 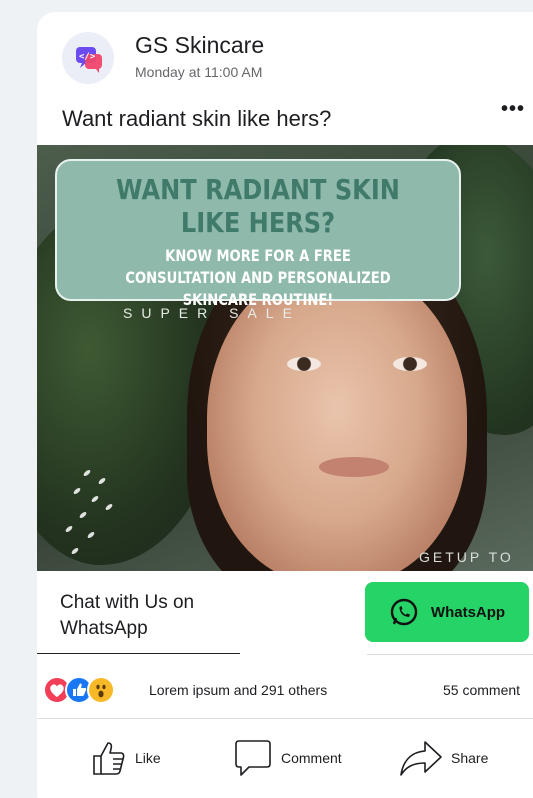 I want to click on share-arrow-icon, so click(x=421, y=758).